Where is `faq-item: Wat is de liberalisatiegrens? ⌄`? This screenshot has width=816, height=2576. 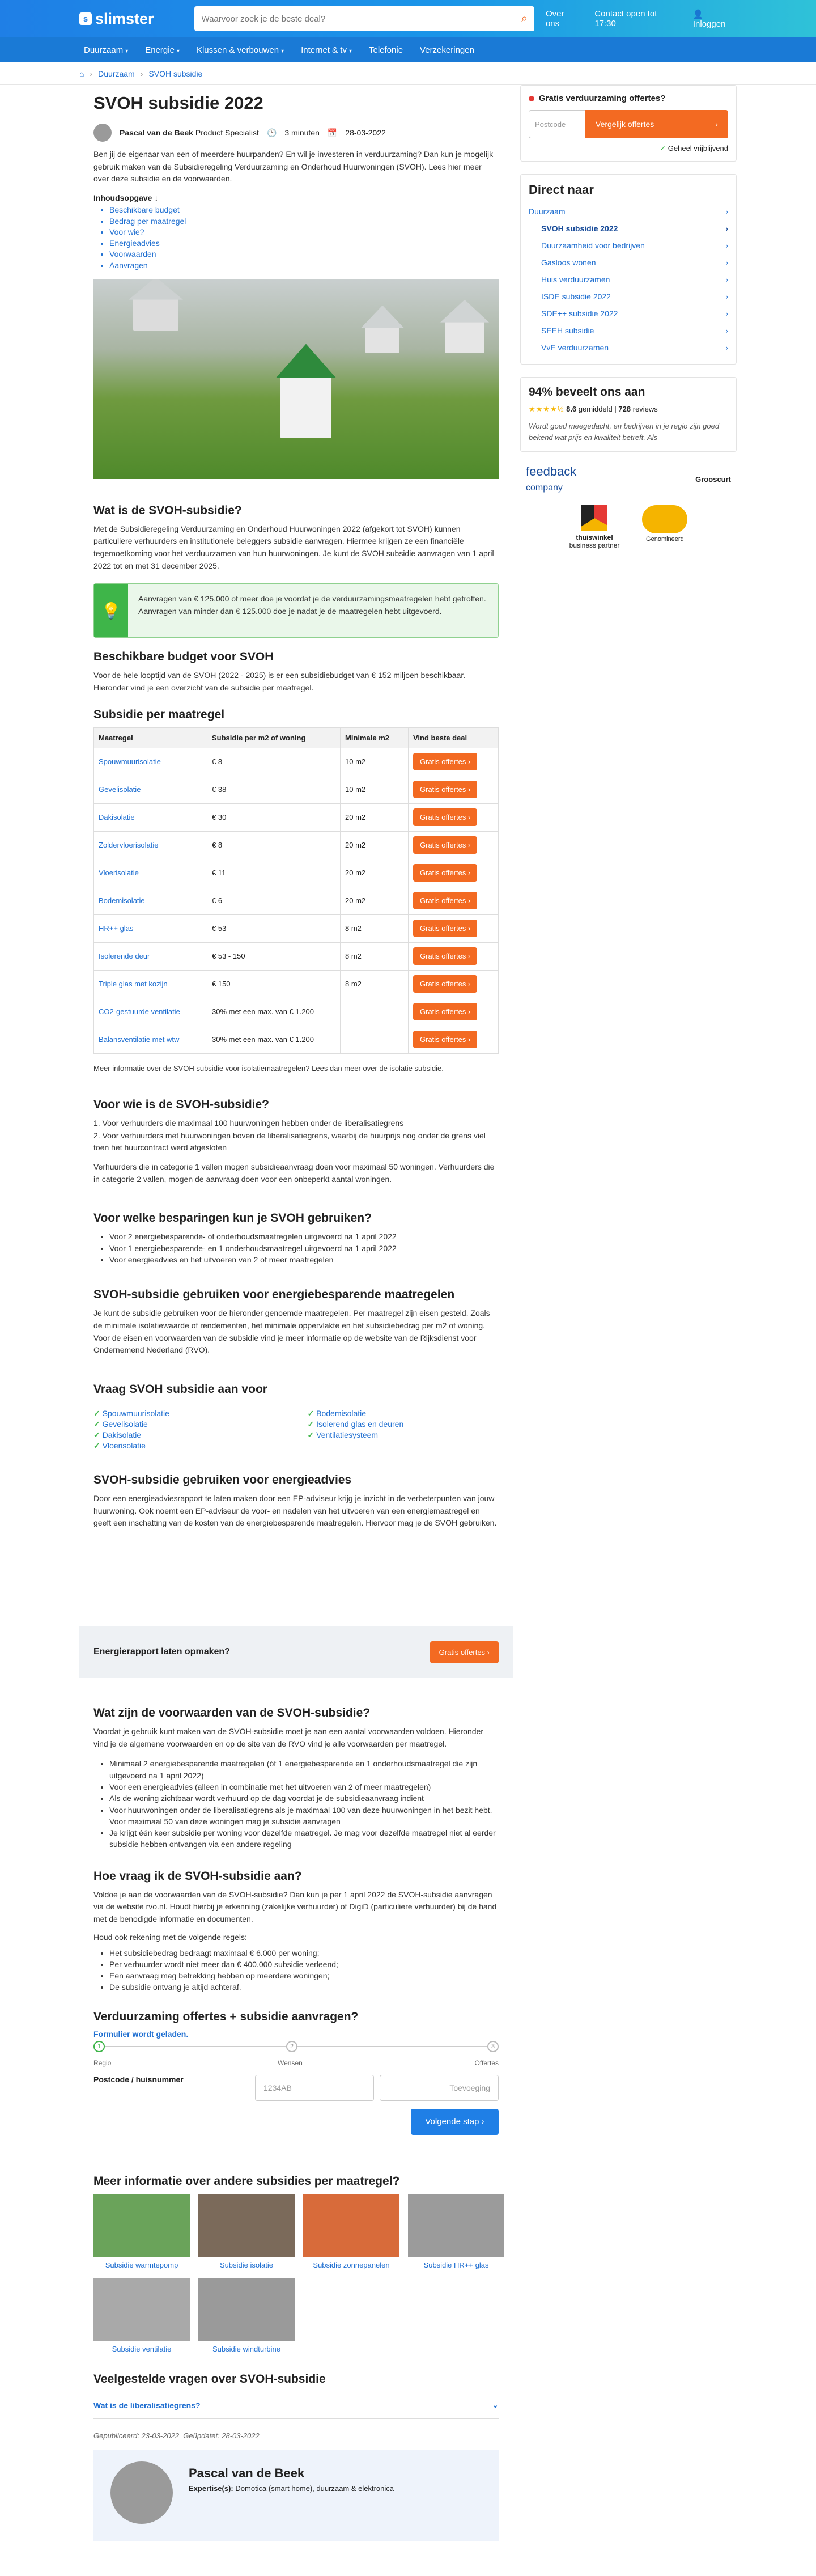 faq-item: Wat is de liberalisatiegrens? ⌄ is located at coordinates (296, 2405).